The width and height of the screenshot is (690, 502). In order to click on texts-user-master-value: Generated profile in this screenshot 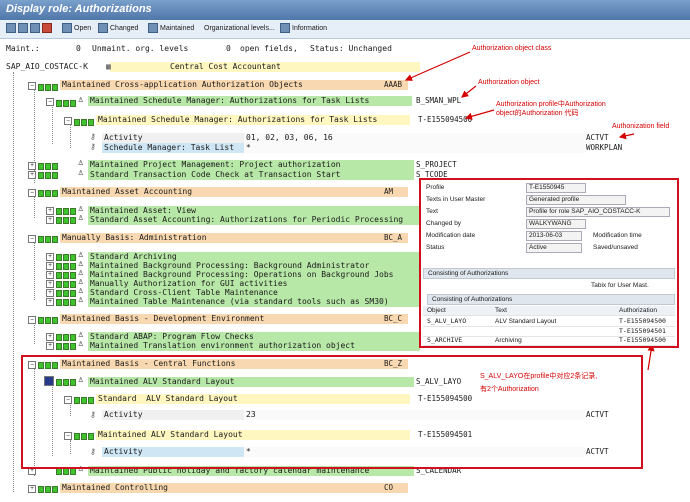, I will do `click(576, 200)`.